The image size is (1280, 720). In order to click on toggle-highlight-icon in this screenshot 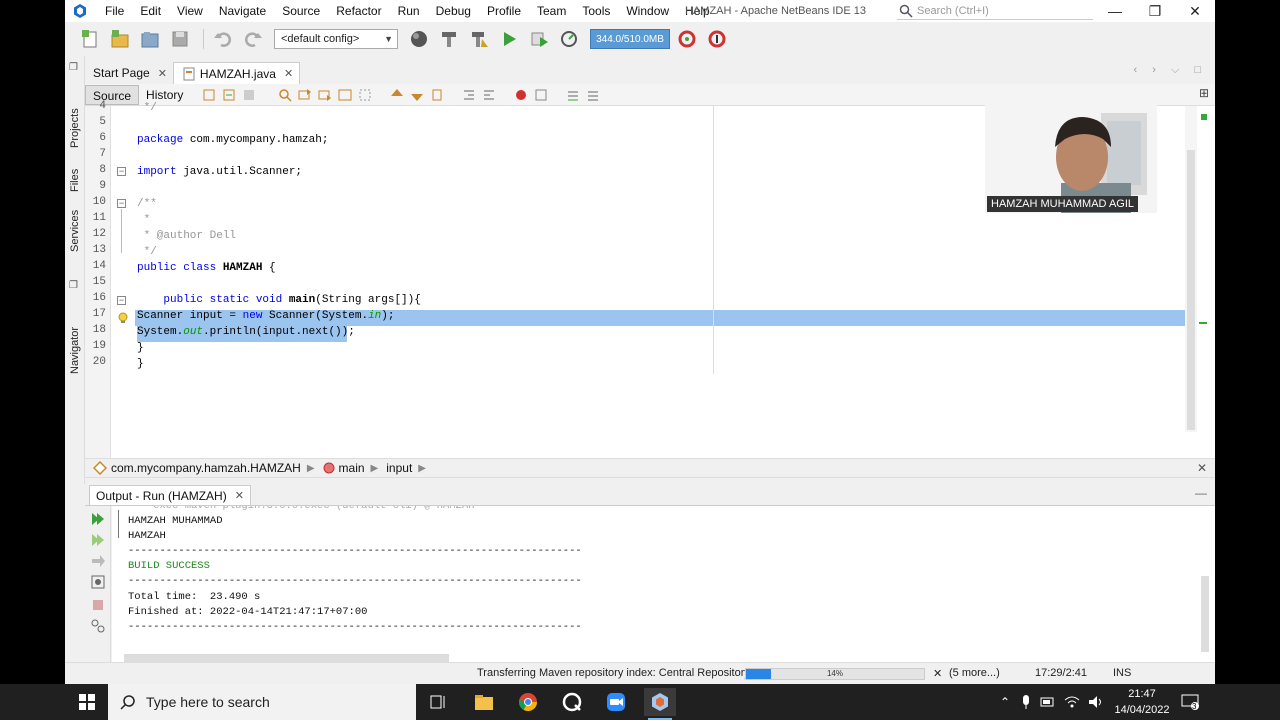, I will do `click(345, 95)`.